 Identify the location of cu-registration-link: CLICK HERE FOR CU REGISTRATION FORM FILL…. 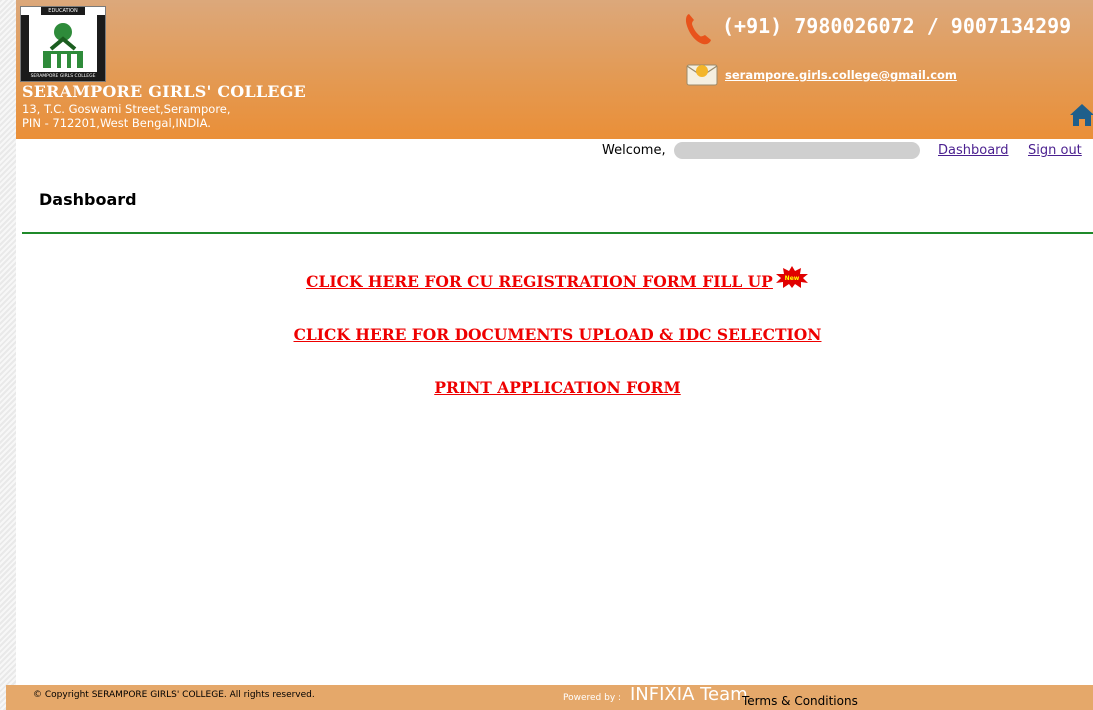
(539, 281).